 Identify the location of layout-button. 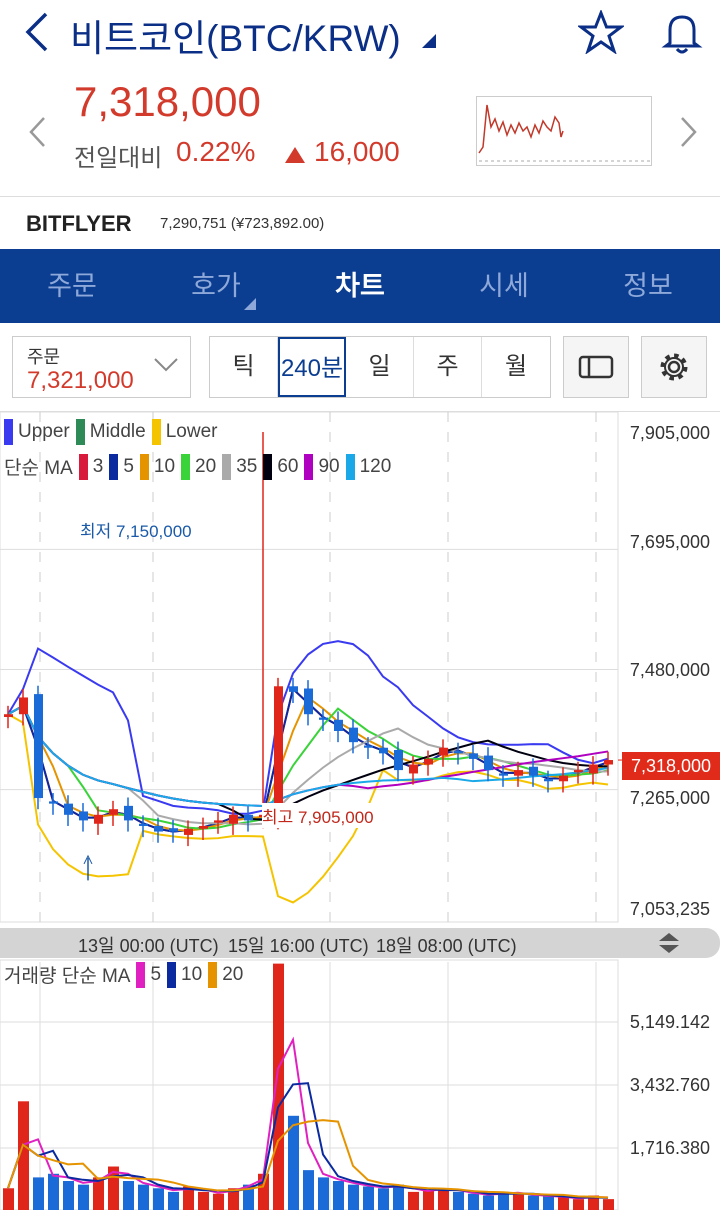
(596, 367).